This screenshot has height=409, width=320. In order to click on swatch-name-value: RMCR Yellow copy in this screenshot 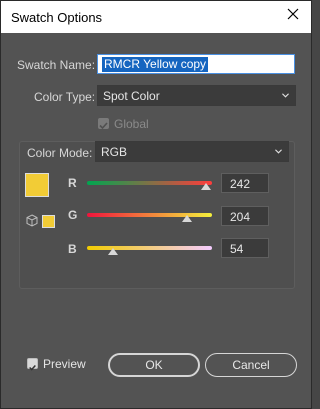, I will do `click(155, 64)`.